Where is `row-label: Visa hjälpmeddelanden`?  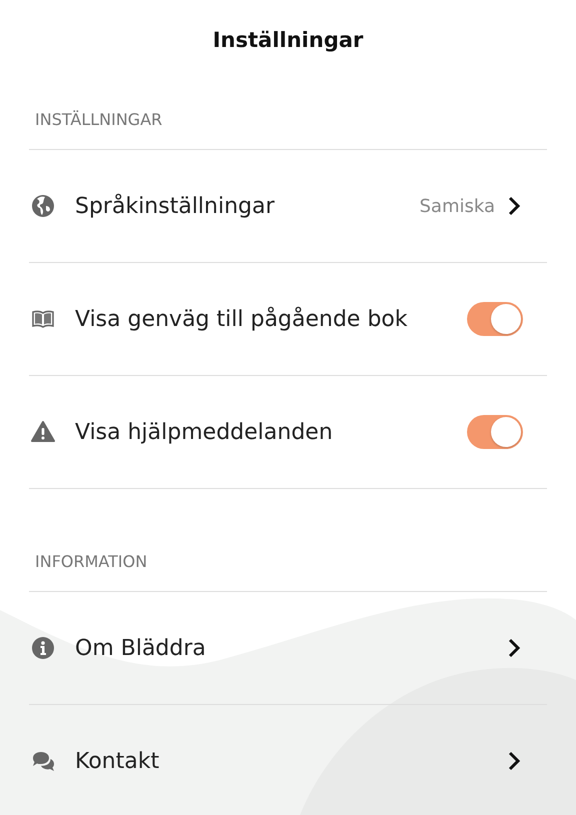
row-label: Visa hjälpmeddelanden is located at coordinates (204, 432).